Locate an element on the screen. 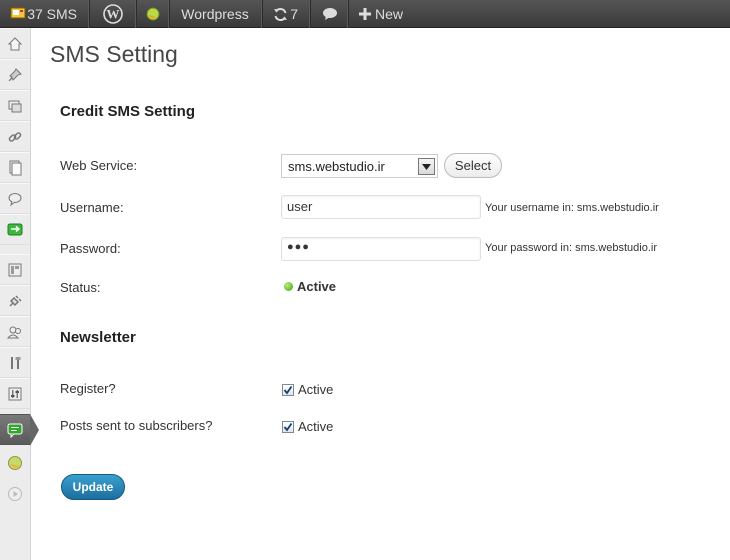  site-name-item: Wordpress is located at coordinates (216, 14).